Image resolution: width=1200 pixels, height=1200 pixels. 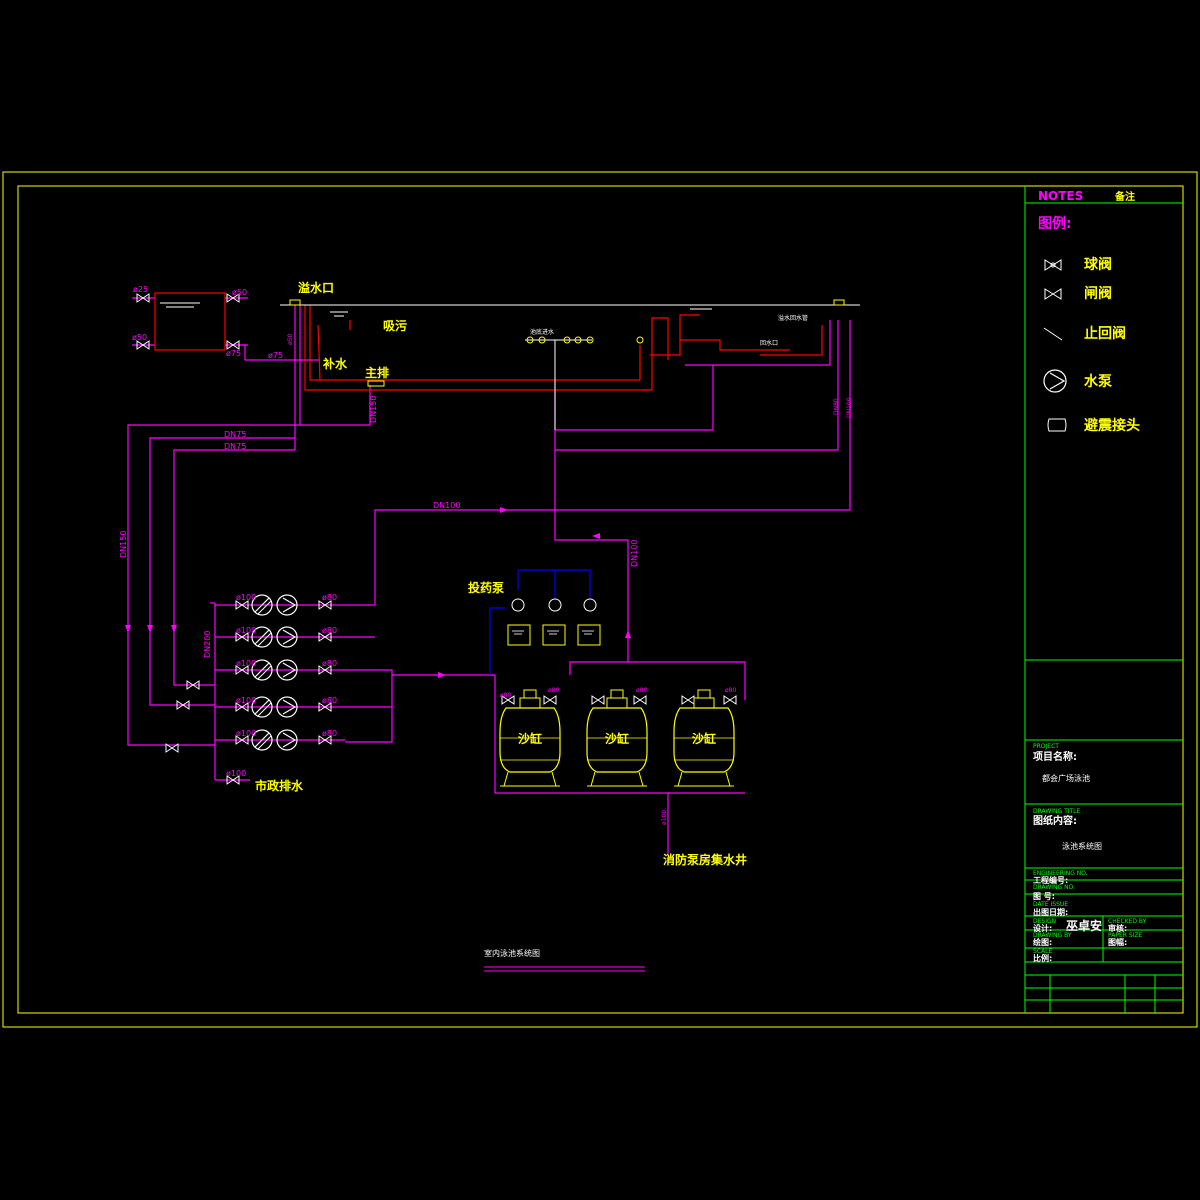 What do you see at coordinates (730, 690) in the screenshot?
I see `size-d80-9: ø80` at bounding box center [730, 690].